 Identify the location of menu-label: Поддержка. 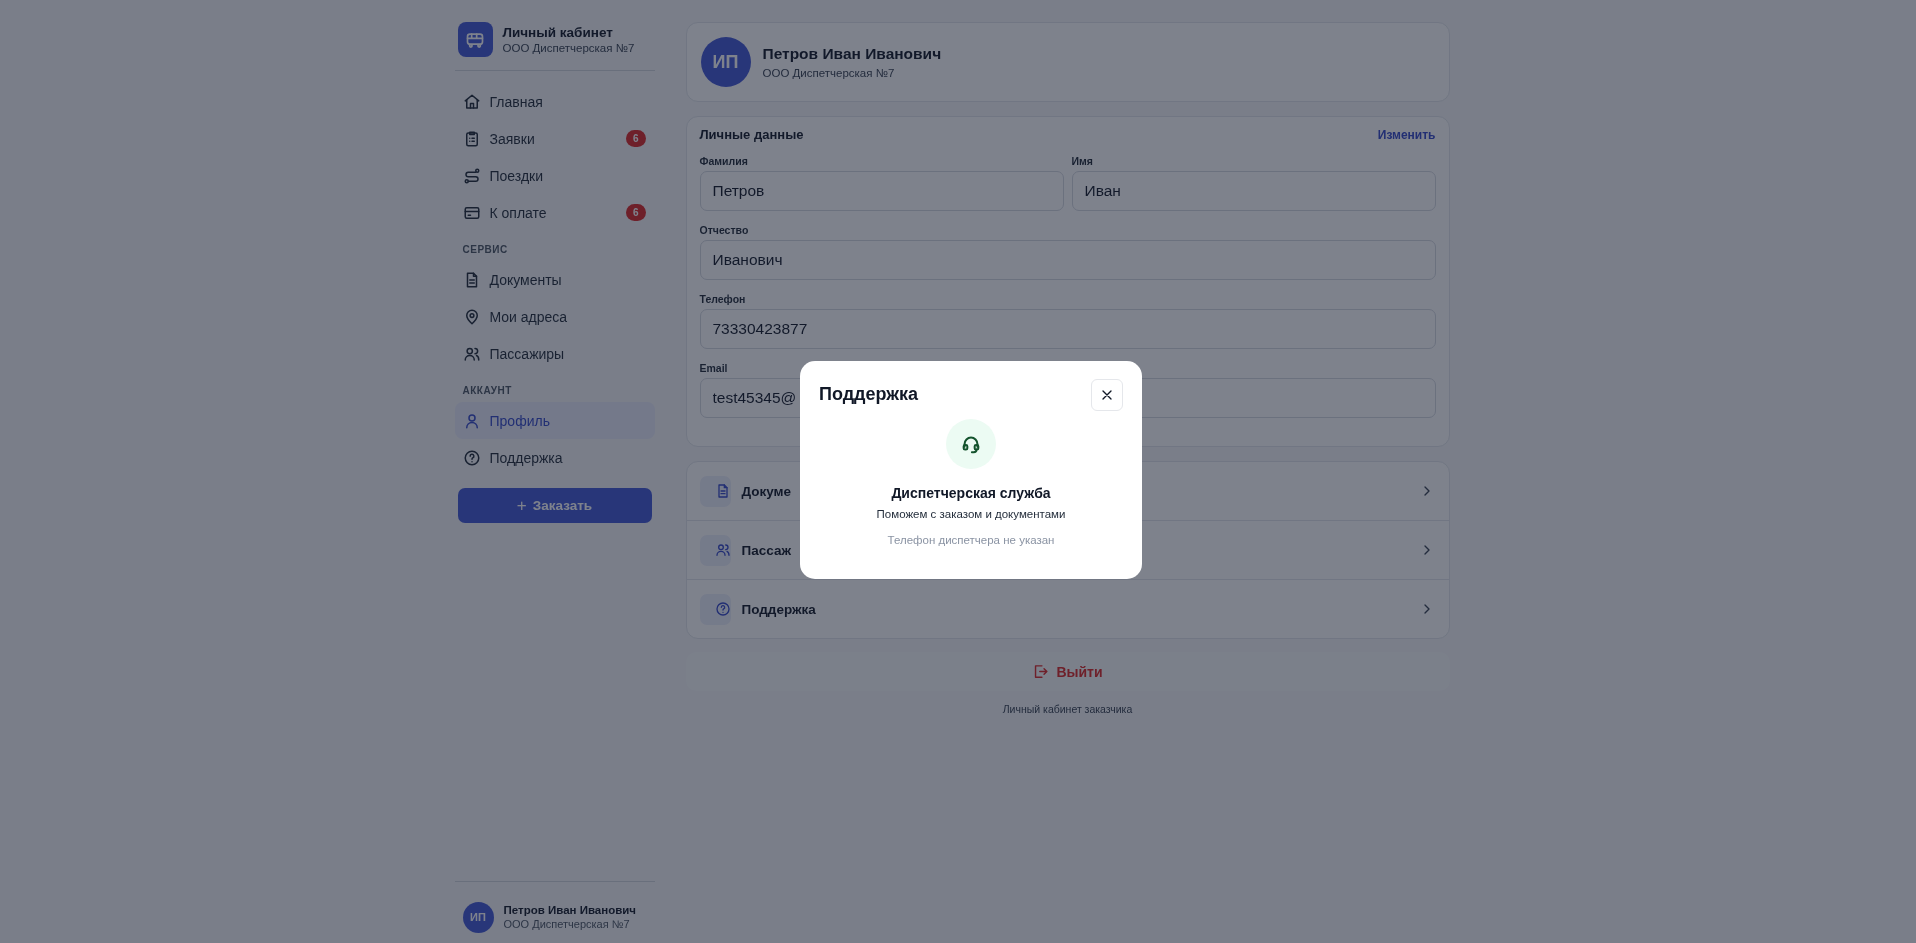
(778, 609).